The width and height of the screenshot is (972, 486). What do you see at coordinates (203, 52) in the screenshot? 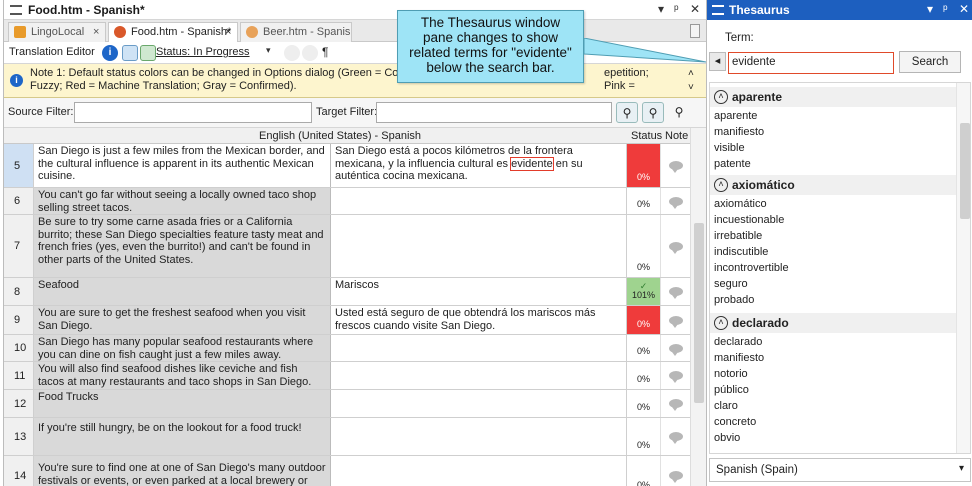
I see `status-link: Status: In Progress` at bounding box center [203, 52].